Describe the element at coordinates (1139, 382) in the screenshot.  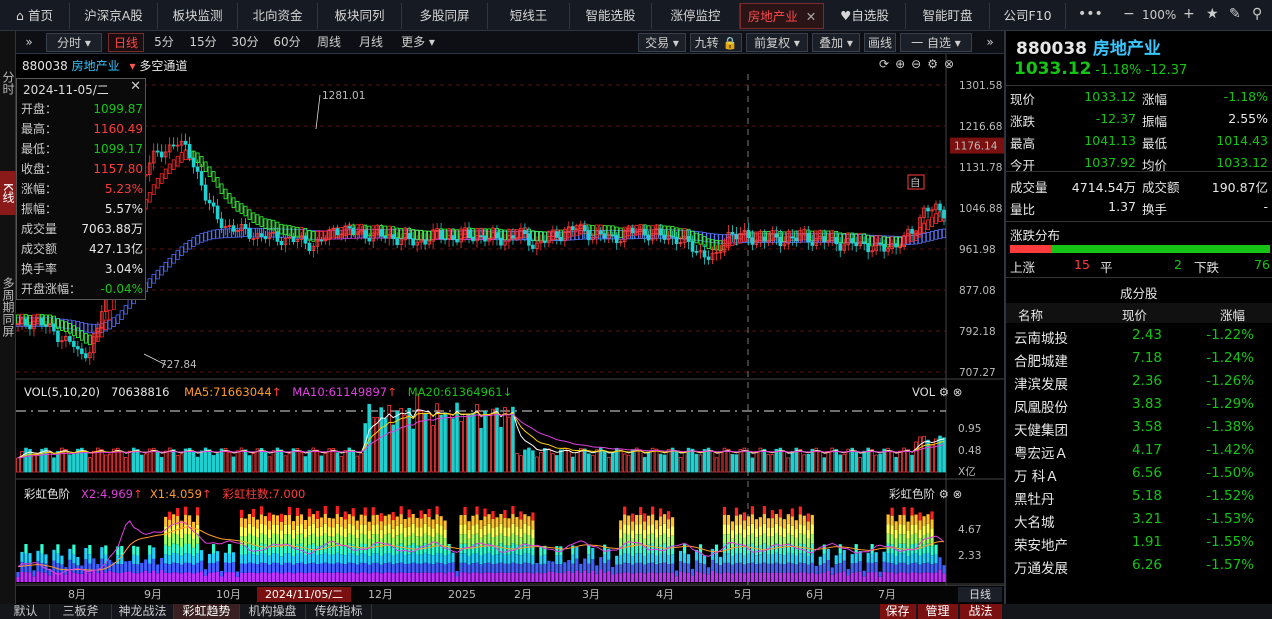
I see `component-row: 津滨发展 2.36 -1.26%` at that location.